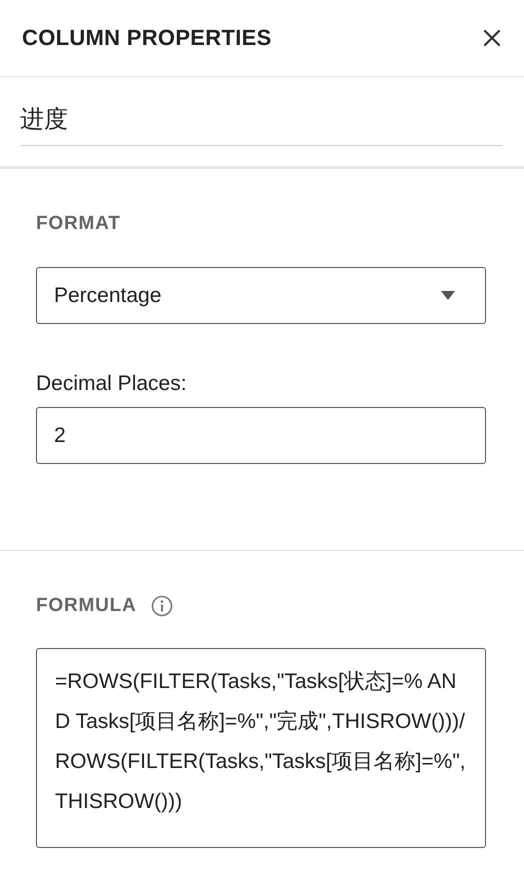  Describe the element at coordinates (261, 435) in the screenshot. I see `decimal-places-field: 2` at that location.